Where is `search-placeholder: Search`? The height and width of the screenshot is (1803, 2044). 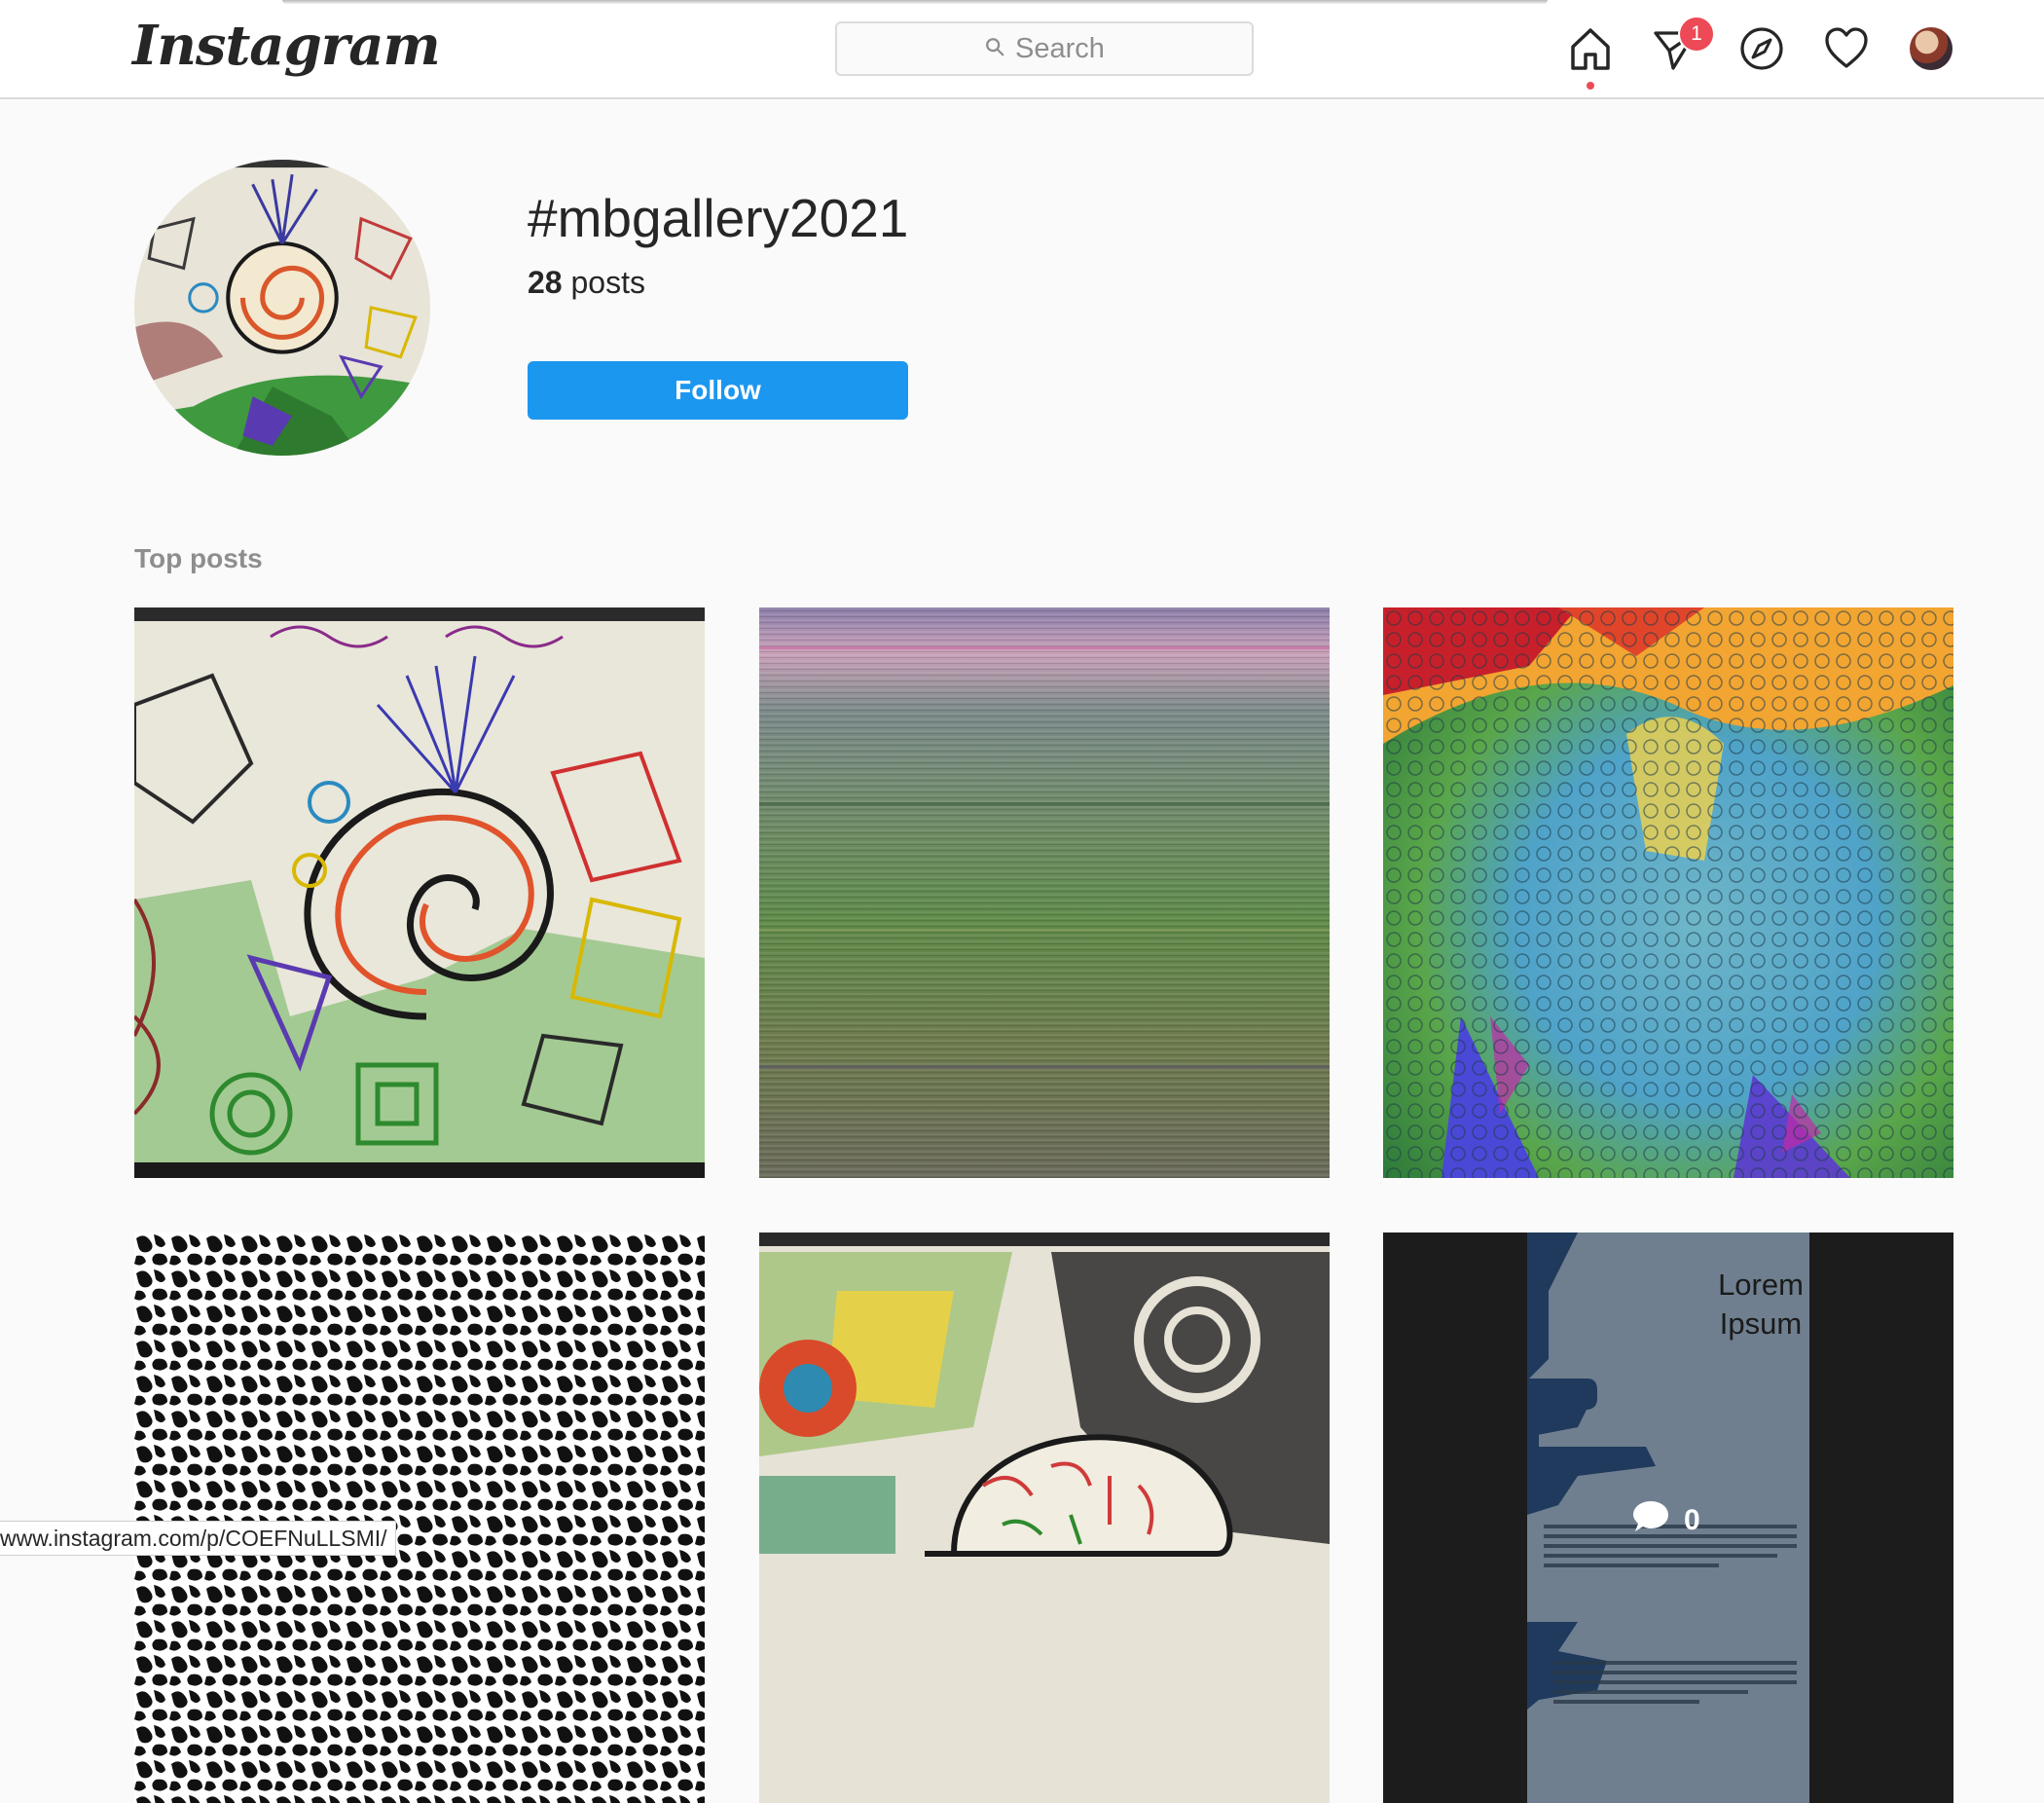 search-placeholder: Search is located at coordinates (1060, 48).